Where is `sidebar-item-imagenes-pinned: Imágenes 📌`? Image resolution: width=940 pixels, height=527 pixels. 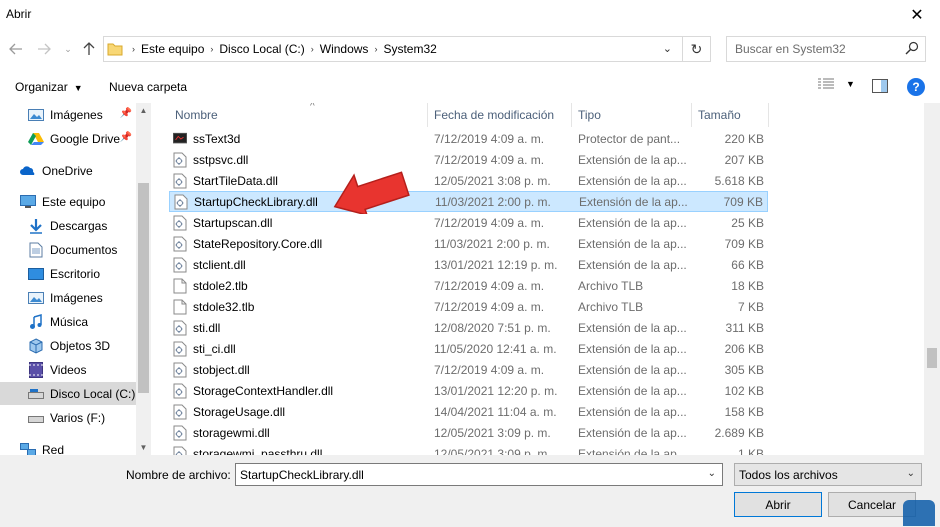 sidebar-item-imagenes-pinned: Imágenes 📌 is located at coordinates (68, 114).